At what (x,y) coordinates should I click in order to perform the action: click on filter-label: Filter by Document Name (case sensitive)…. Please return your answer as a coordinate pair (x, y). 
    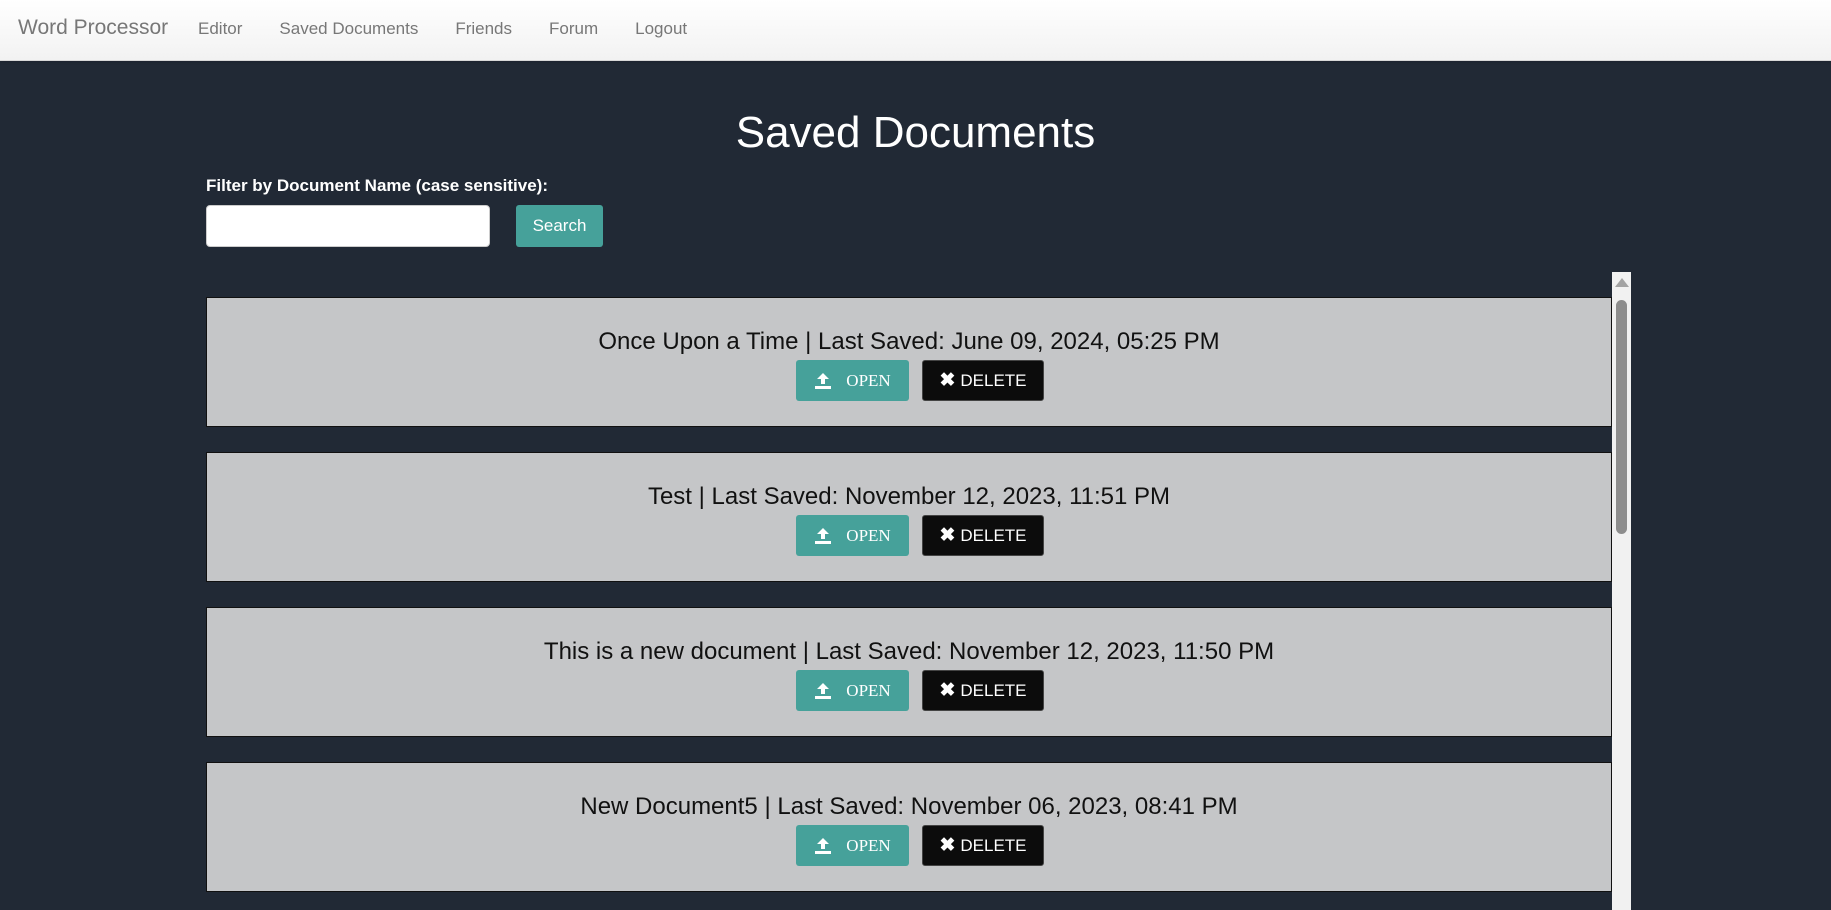
    Looking at the image, I should click on (377, 185).